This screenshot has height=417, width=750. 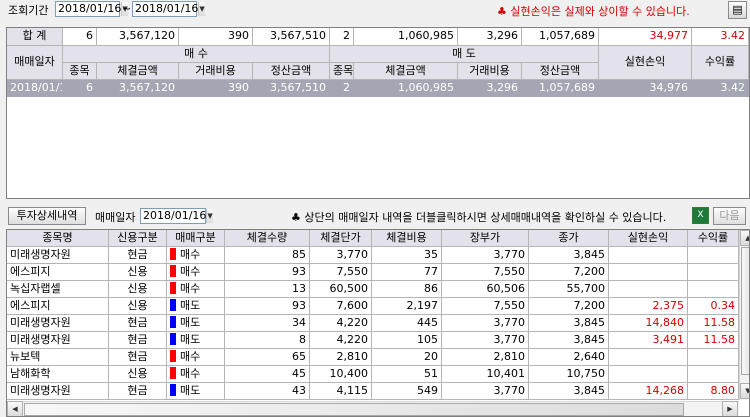 I want to click on cell-exec-cost: 2,197, so click(x=407, y=306).